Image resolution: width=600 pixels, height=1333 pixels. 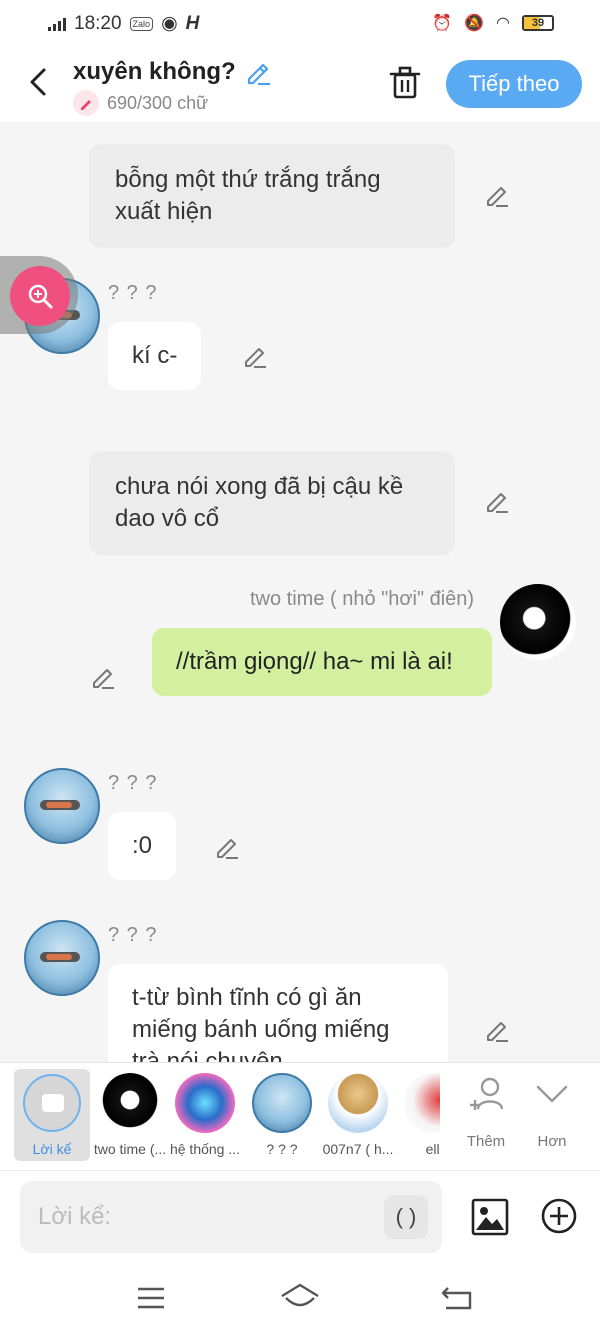 I want to click on wifi-icon: ◠, so click(x=503, y=23).